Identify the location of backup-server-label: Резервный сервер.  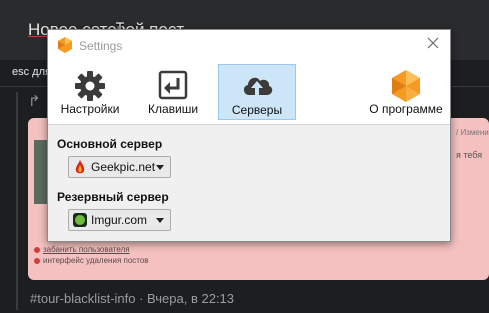
(113, 197).